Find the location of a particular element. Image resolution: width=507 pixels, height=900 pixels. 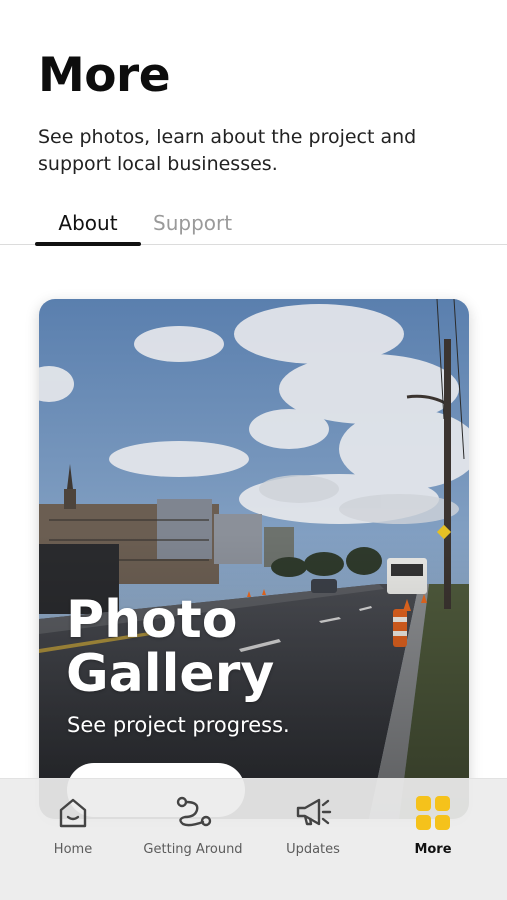

tabbar-getting-around: Getting Around is located at coordinates (193, 825).